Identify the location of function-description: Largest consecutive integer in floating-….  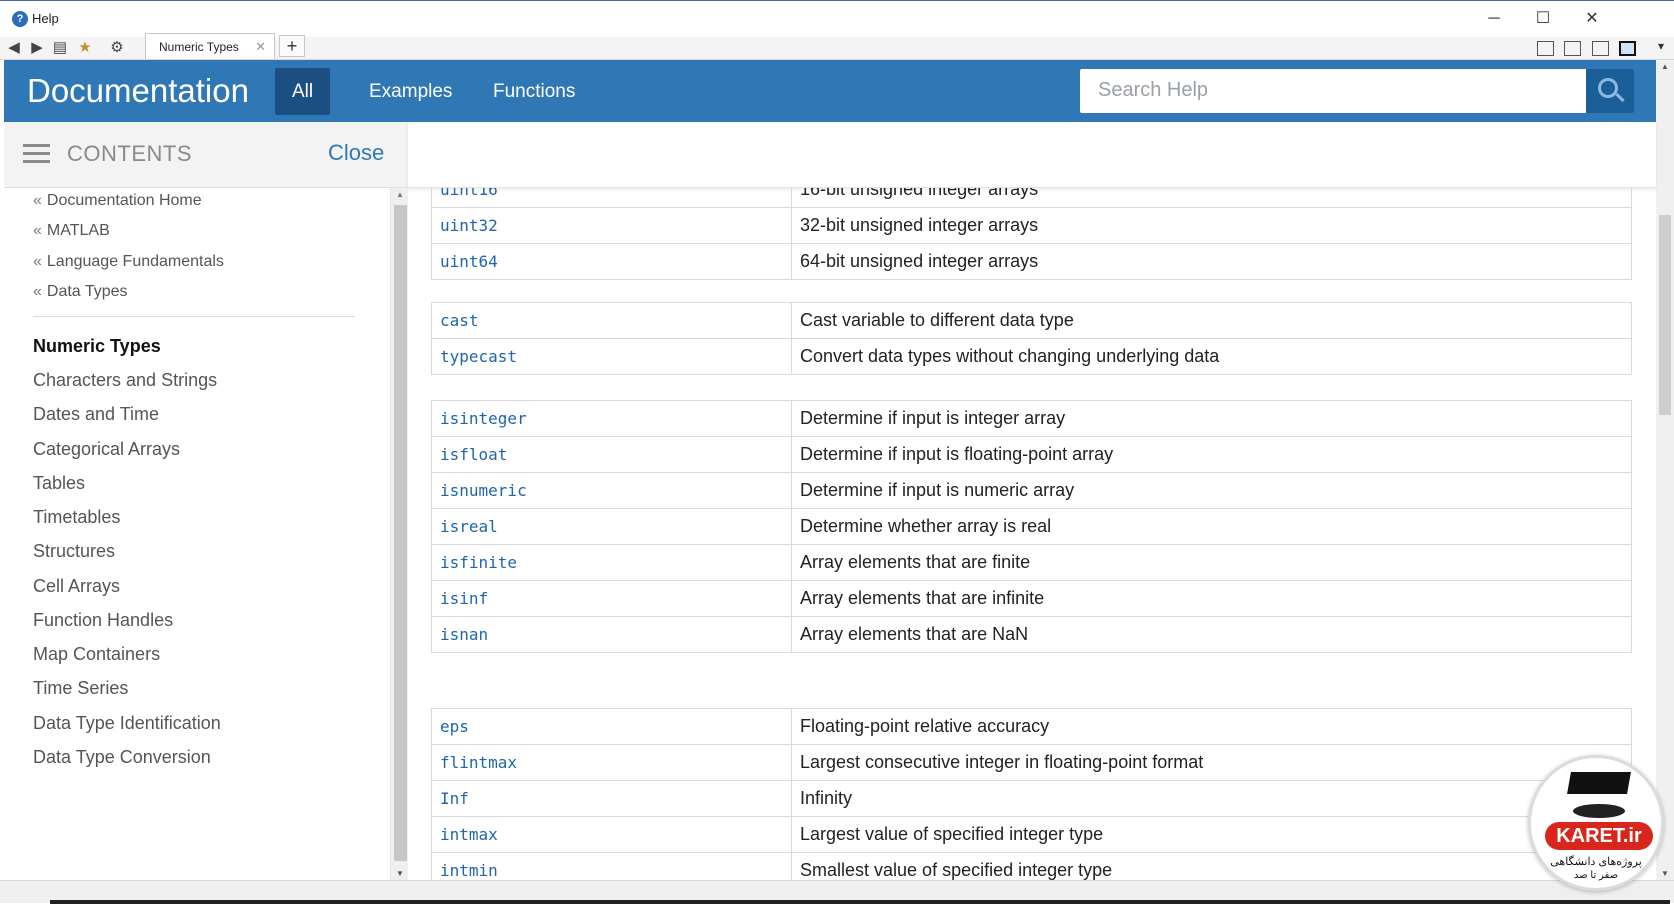
(1211, 762).